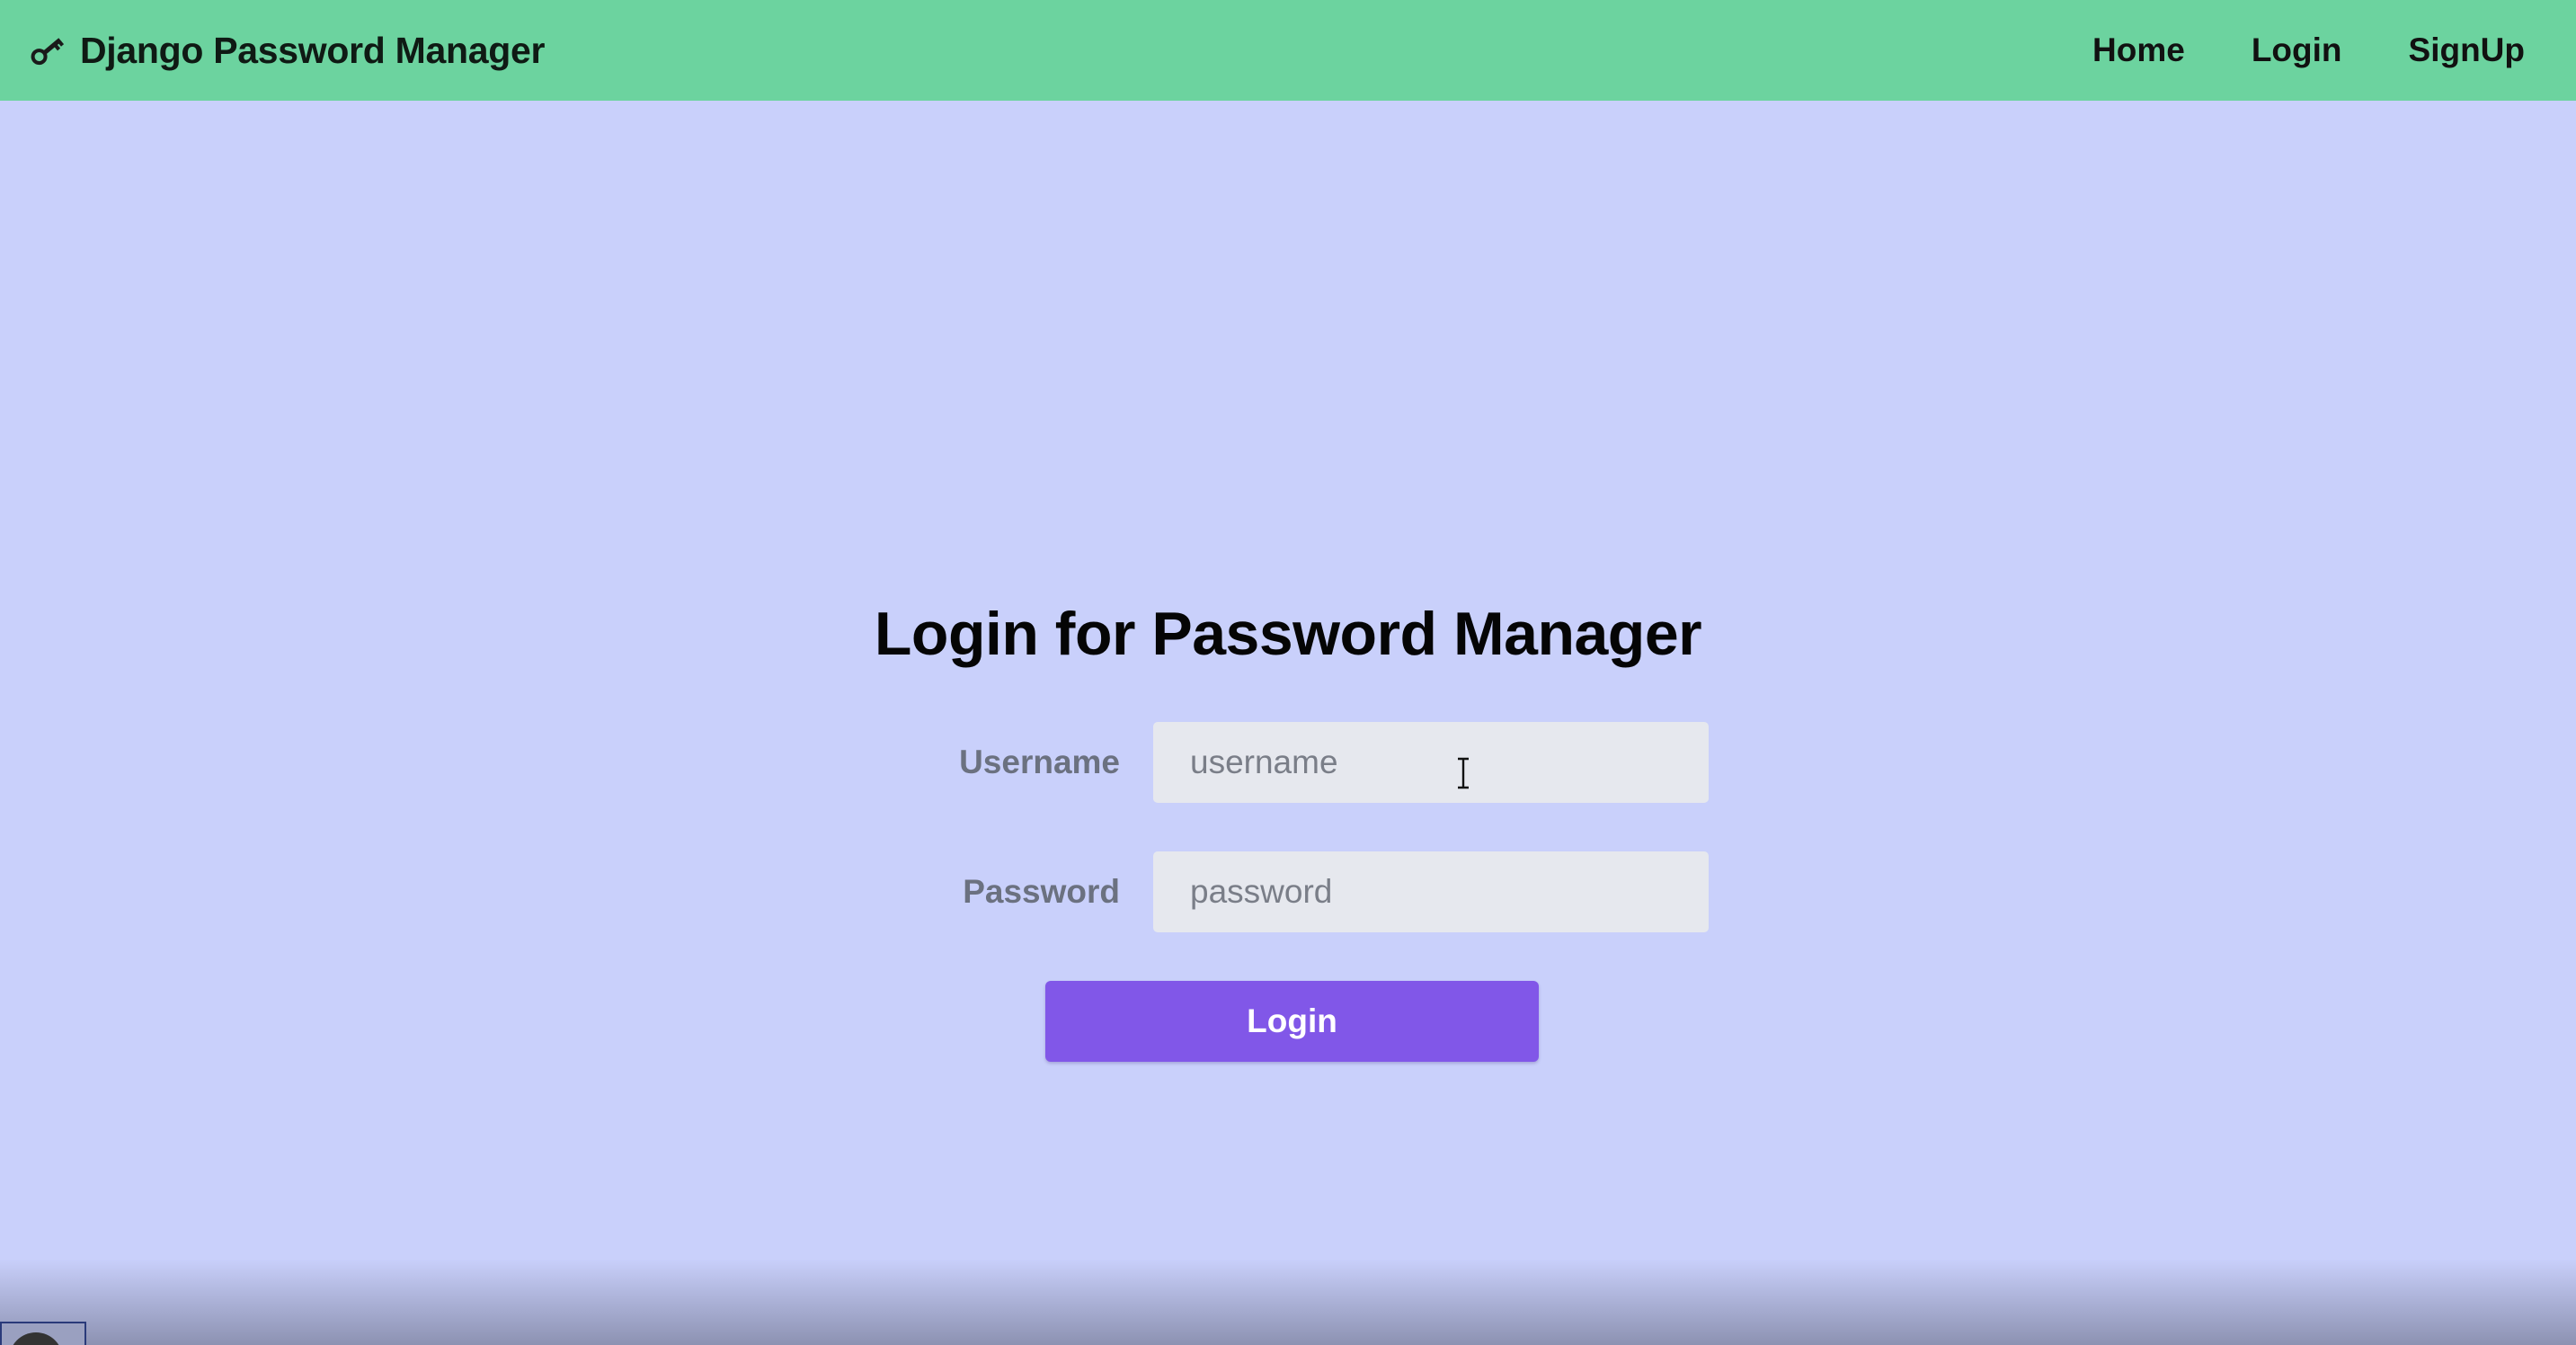 The image size is (2576, 1345). What do you see at coordinates (2297, 50) in the screenshot?
I see `nav-login-link: Login` at bounding box center [2297, 50].